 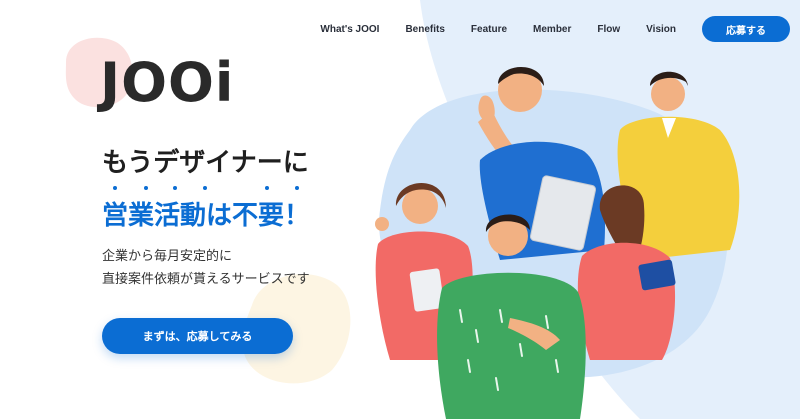 What do you see at coordinates (167, 256) in the screenshot?
I see `hero-description-line1: 企業から毎月安定的に` at bounding box center [167, 256].